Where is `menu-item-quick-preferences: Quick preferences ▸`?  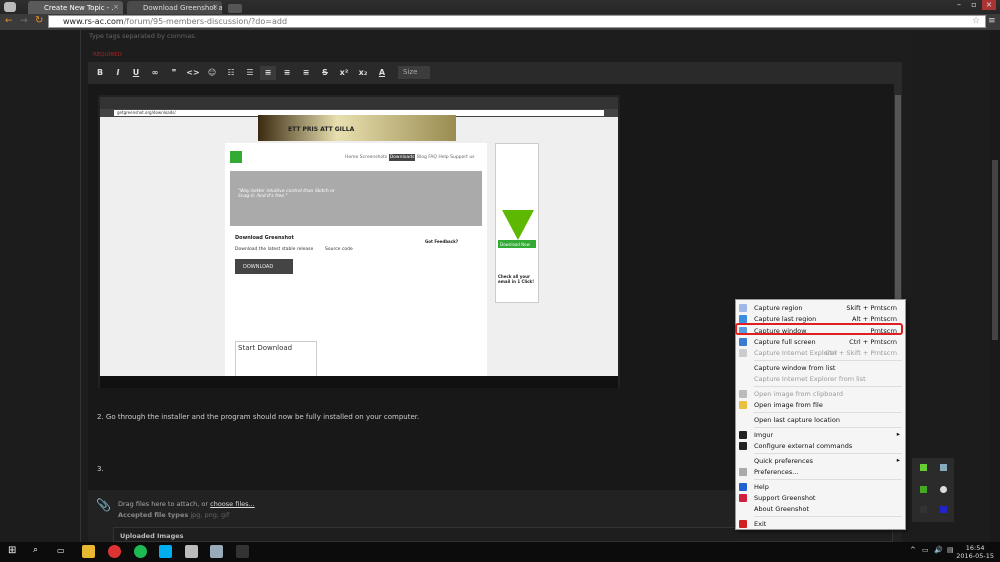
menu-item-quick-preferences: Quick preferences ▸ is located at coordinates (820, 461).